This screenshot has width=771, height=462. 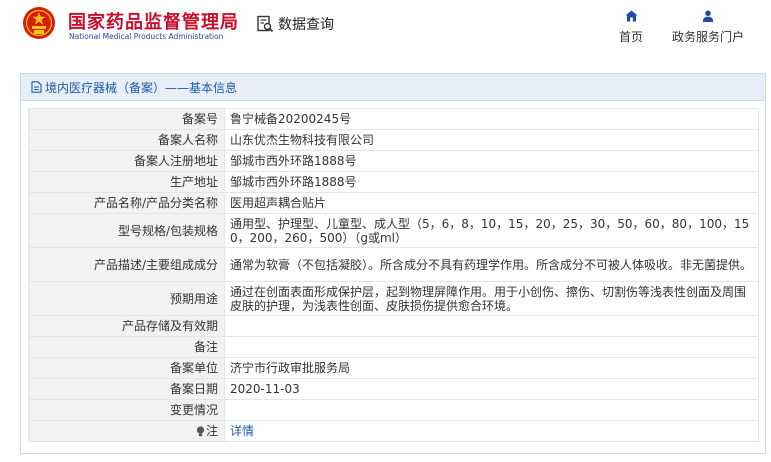 I want to click on row-label: 产品名称/产品分类名称, so click(x=126, y=203).